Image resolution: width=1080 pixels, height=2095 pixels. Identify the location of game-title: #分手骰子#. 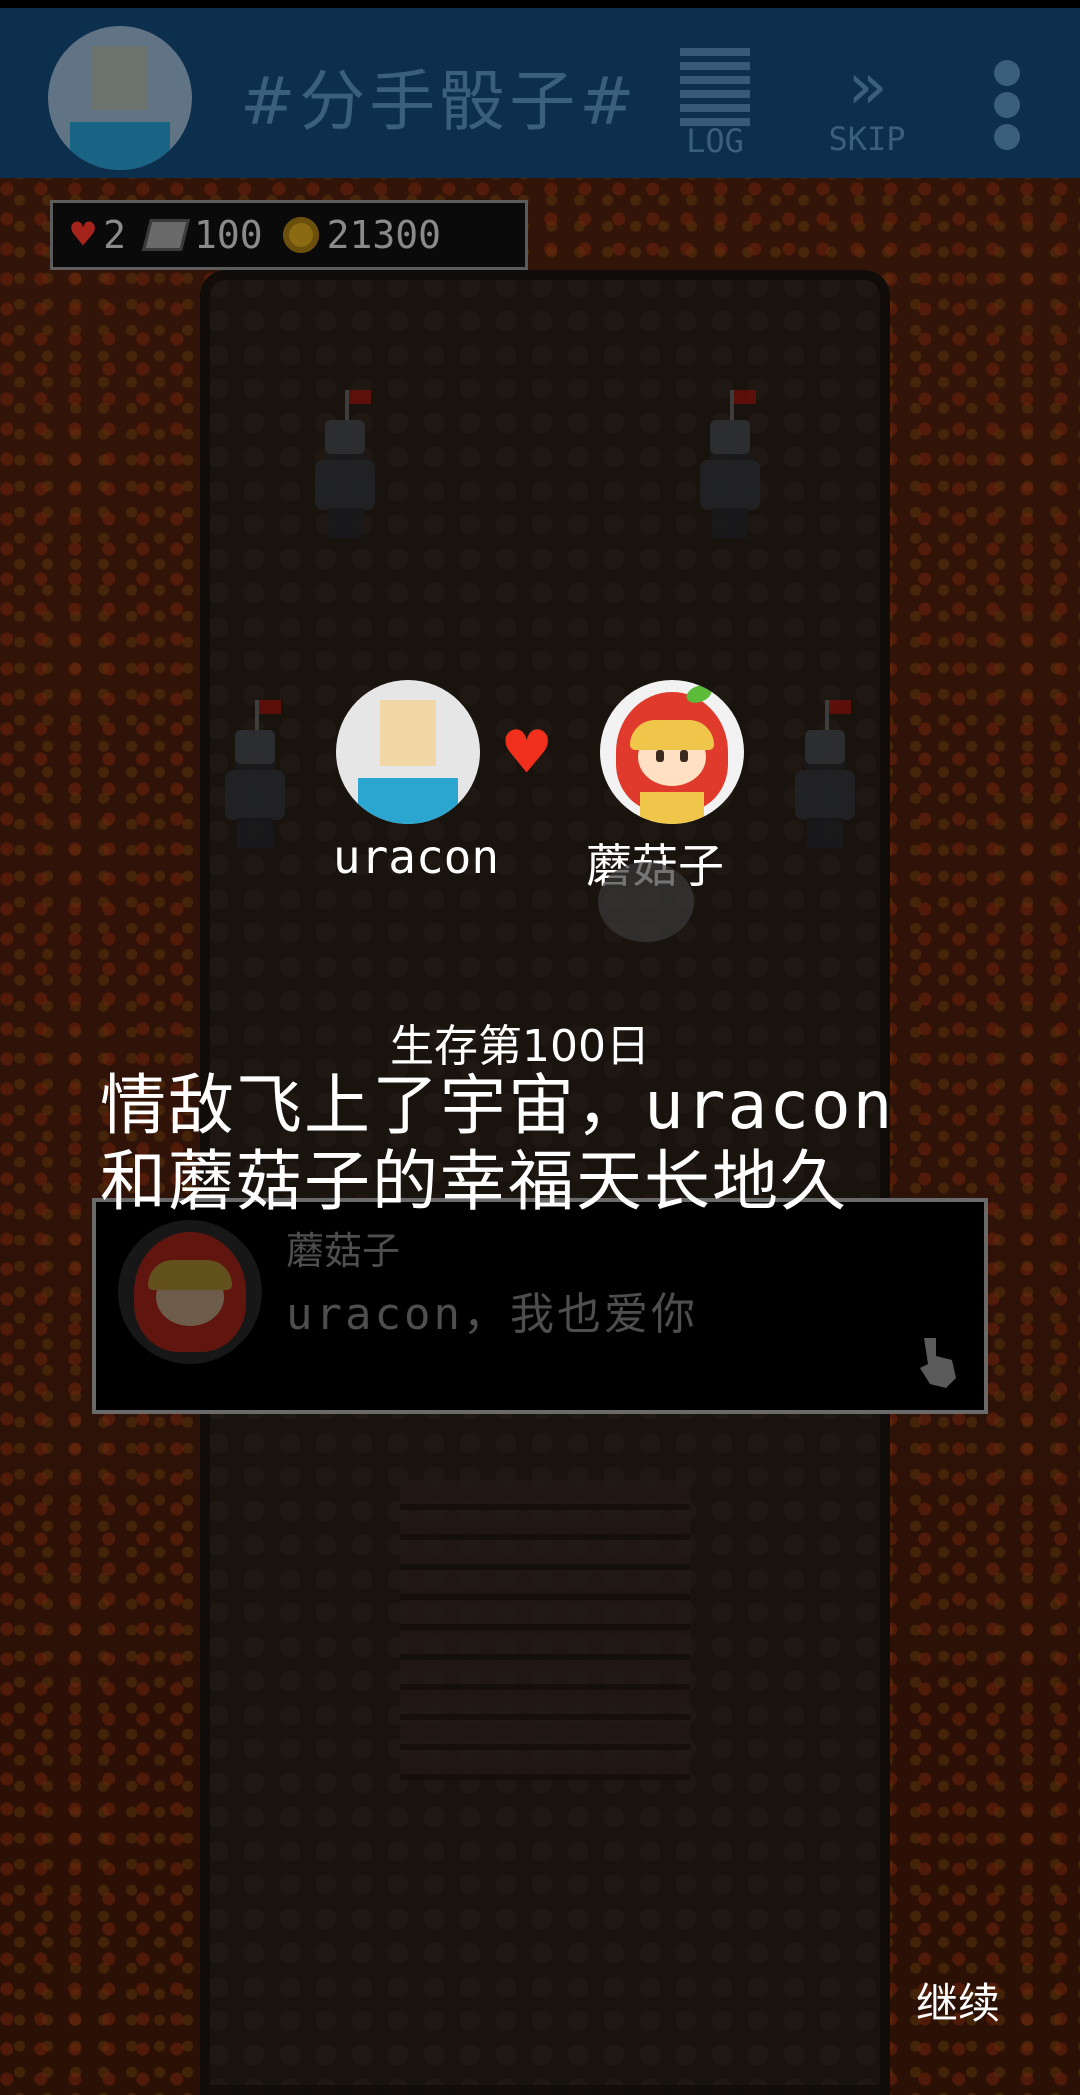
(439, 101).